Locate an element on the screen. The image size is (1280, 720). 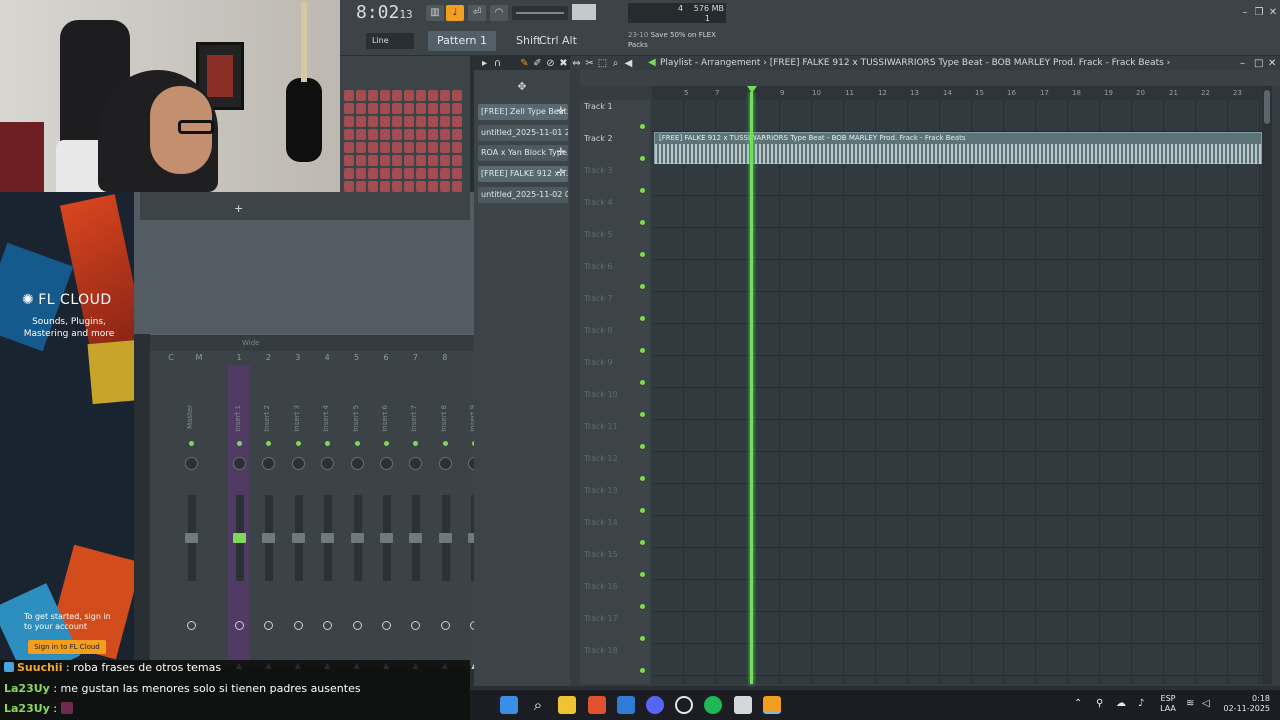
picker-clip: [FREE] FALKE 912 x T... ✛ is located at coordinates (523, 174).